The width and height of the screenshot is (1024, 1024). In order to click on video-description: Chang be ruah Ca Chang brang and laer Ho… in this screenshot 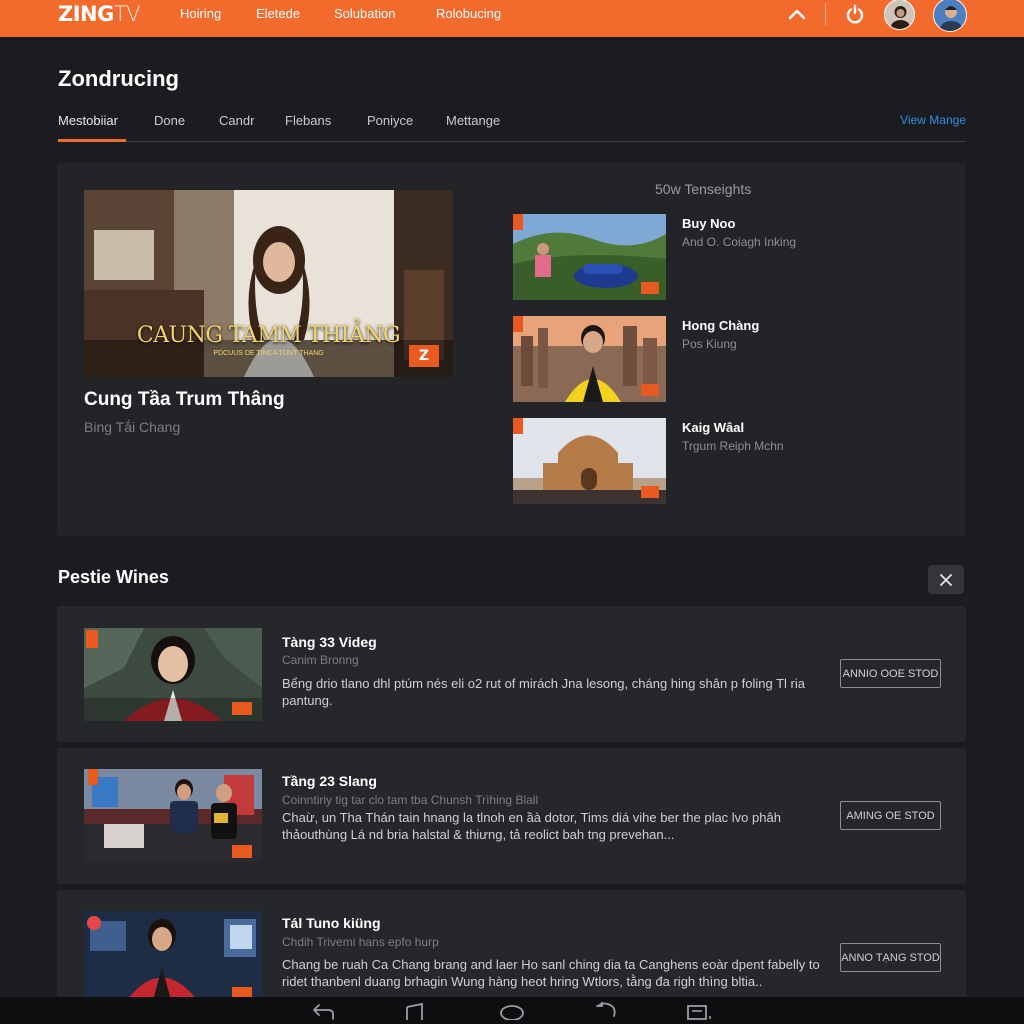, I will do `click(551, 973)`.